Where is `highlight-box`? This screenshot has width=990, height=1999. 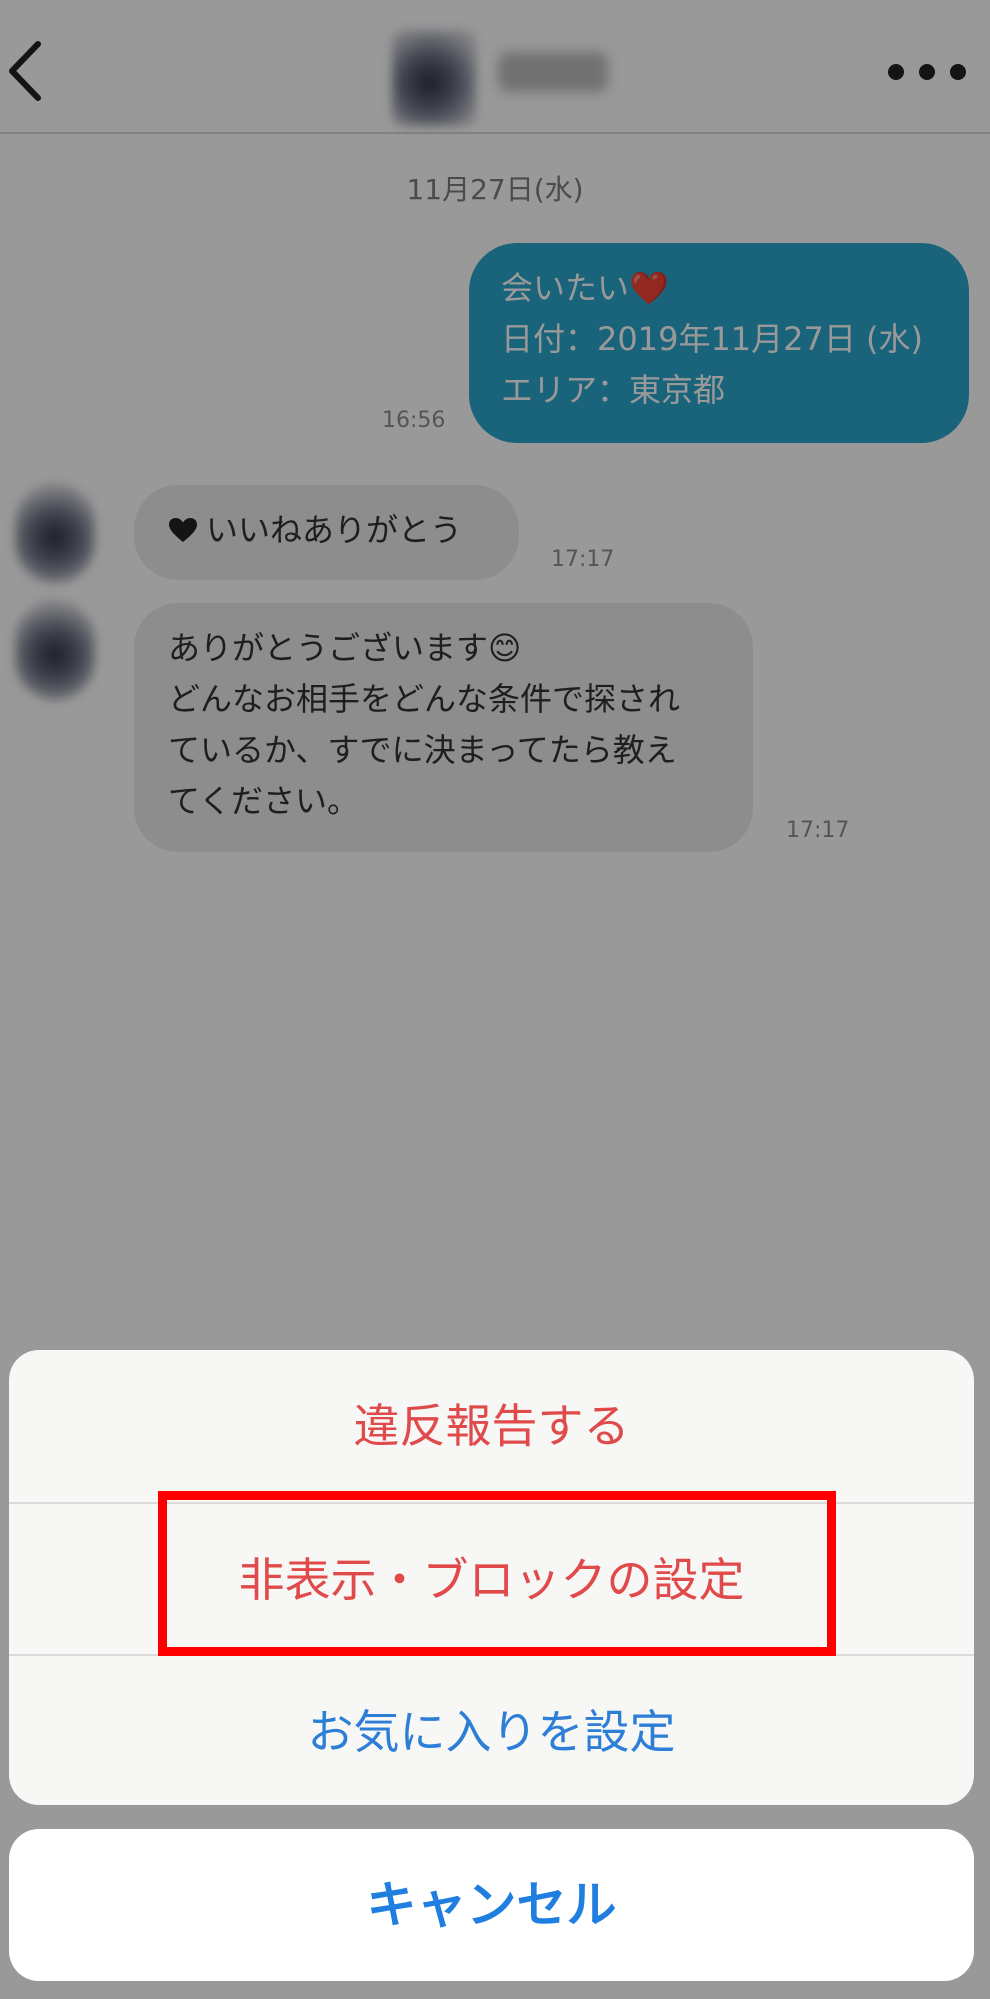
highlight-box is located at coordinates (497, 1573).